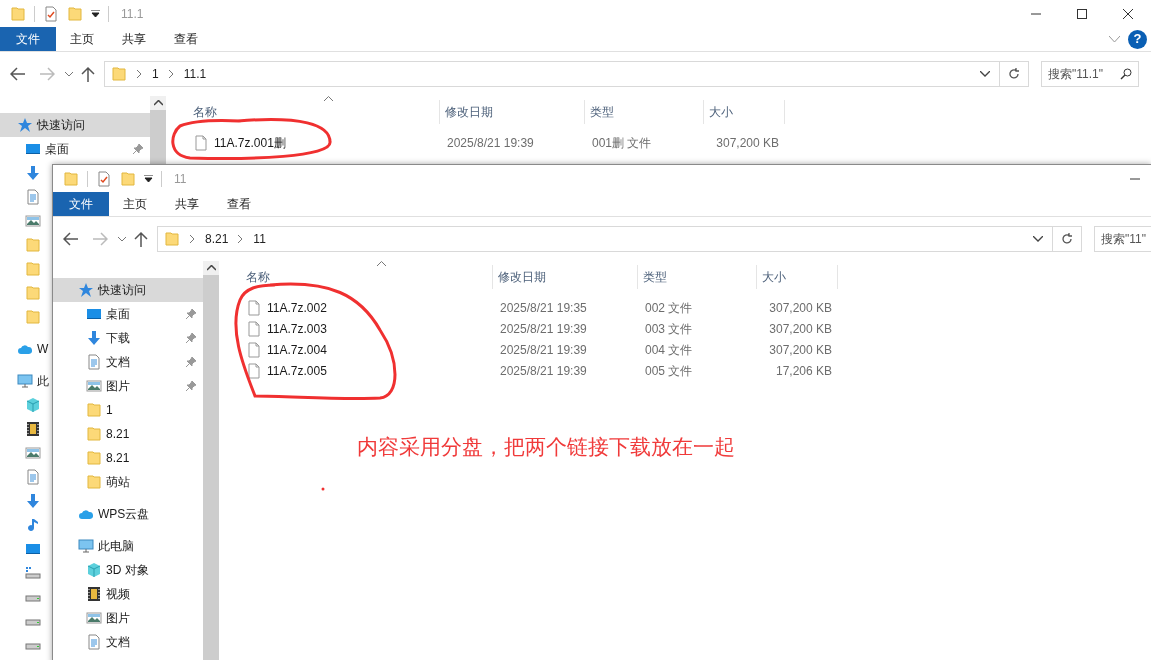 The image size is (1151, 660). What do you see at coordinates (546, 447) in the screenshot?
I see `annotation-text: 内容采用分盘，把两个链接下载放在一起` at bounding box center [546, 447].